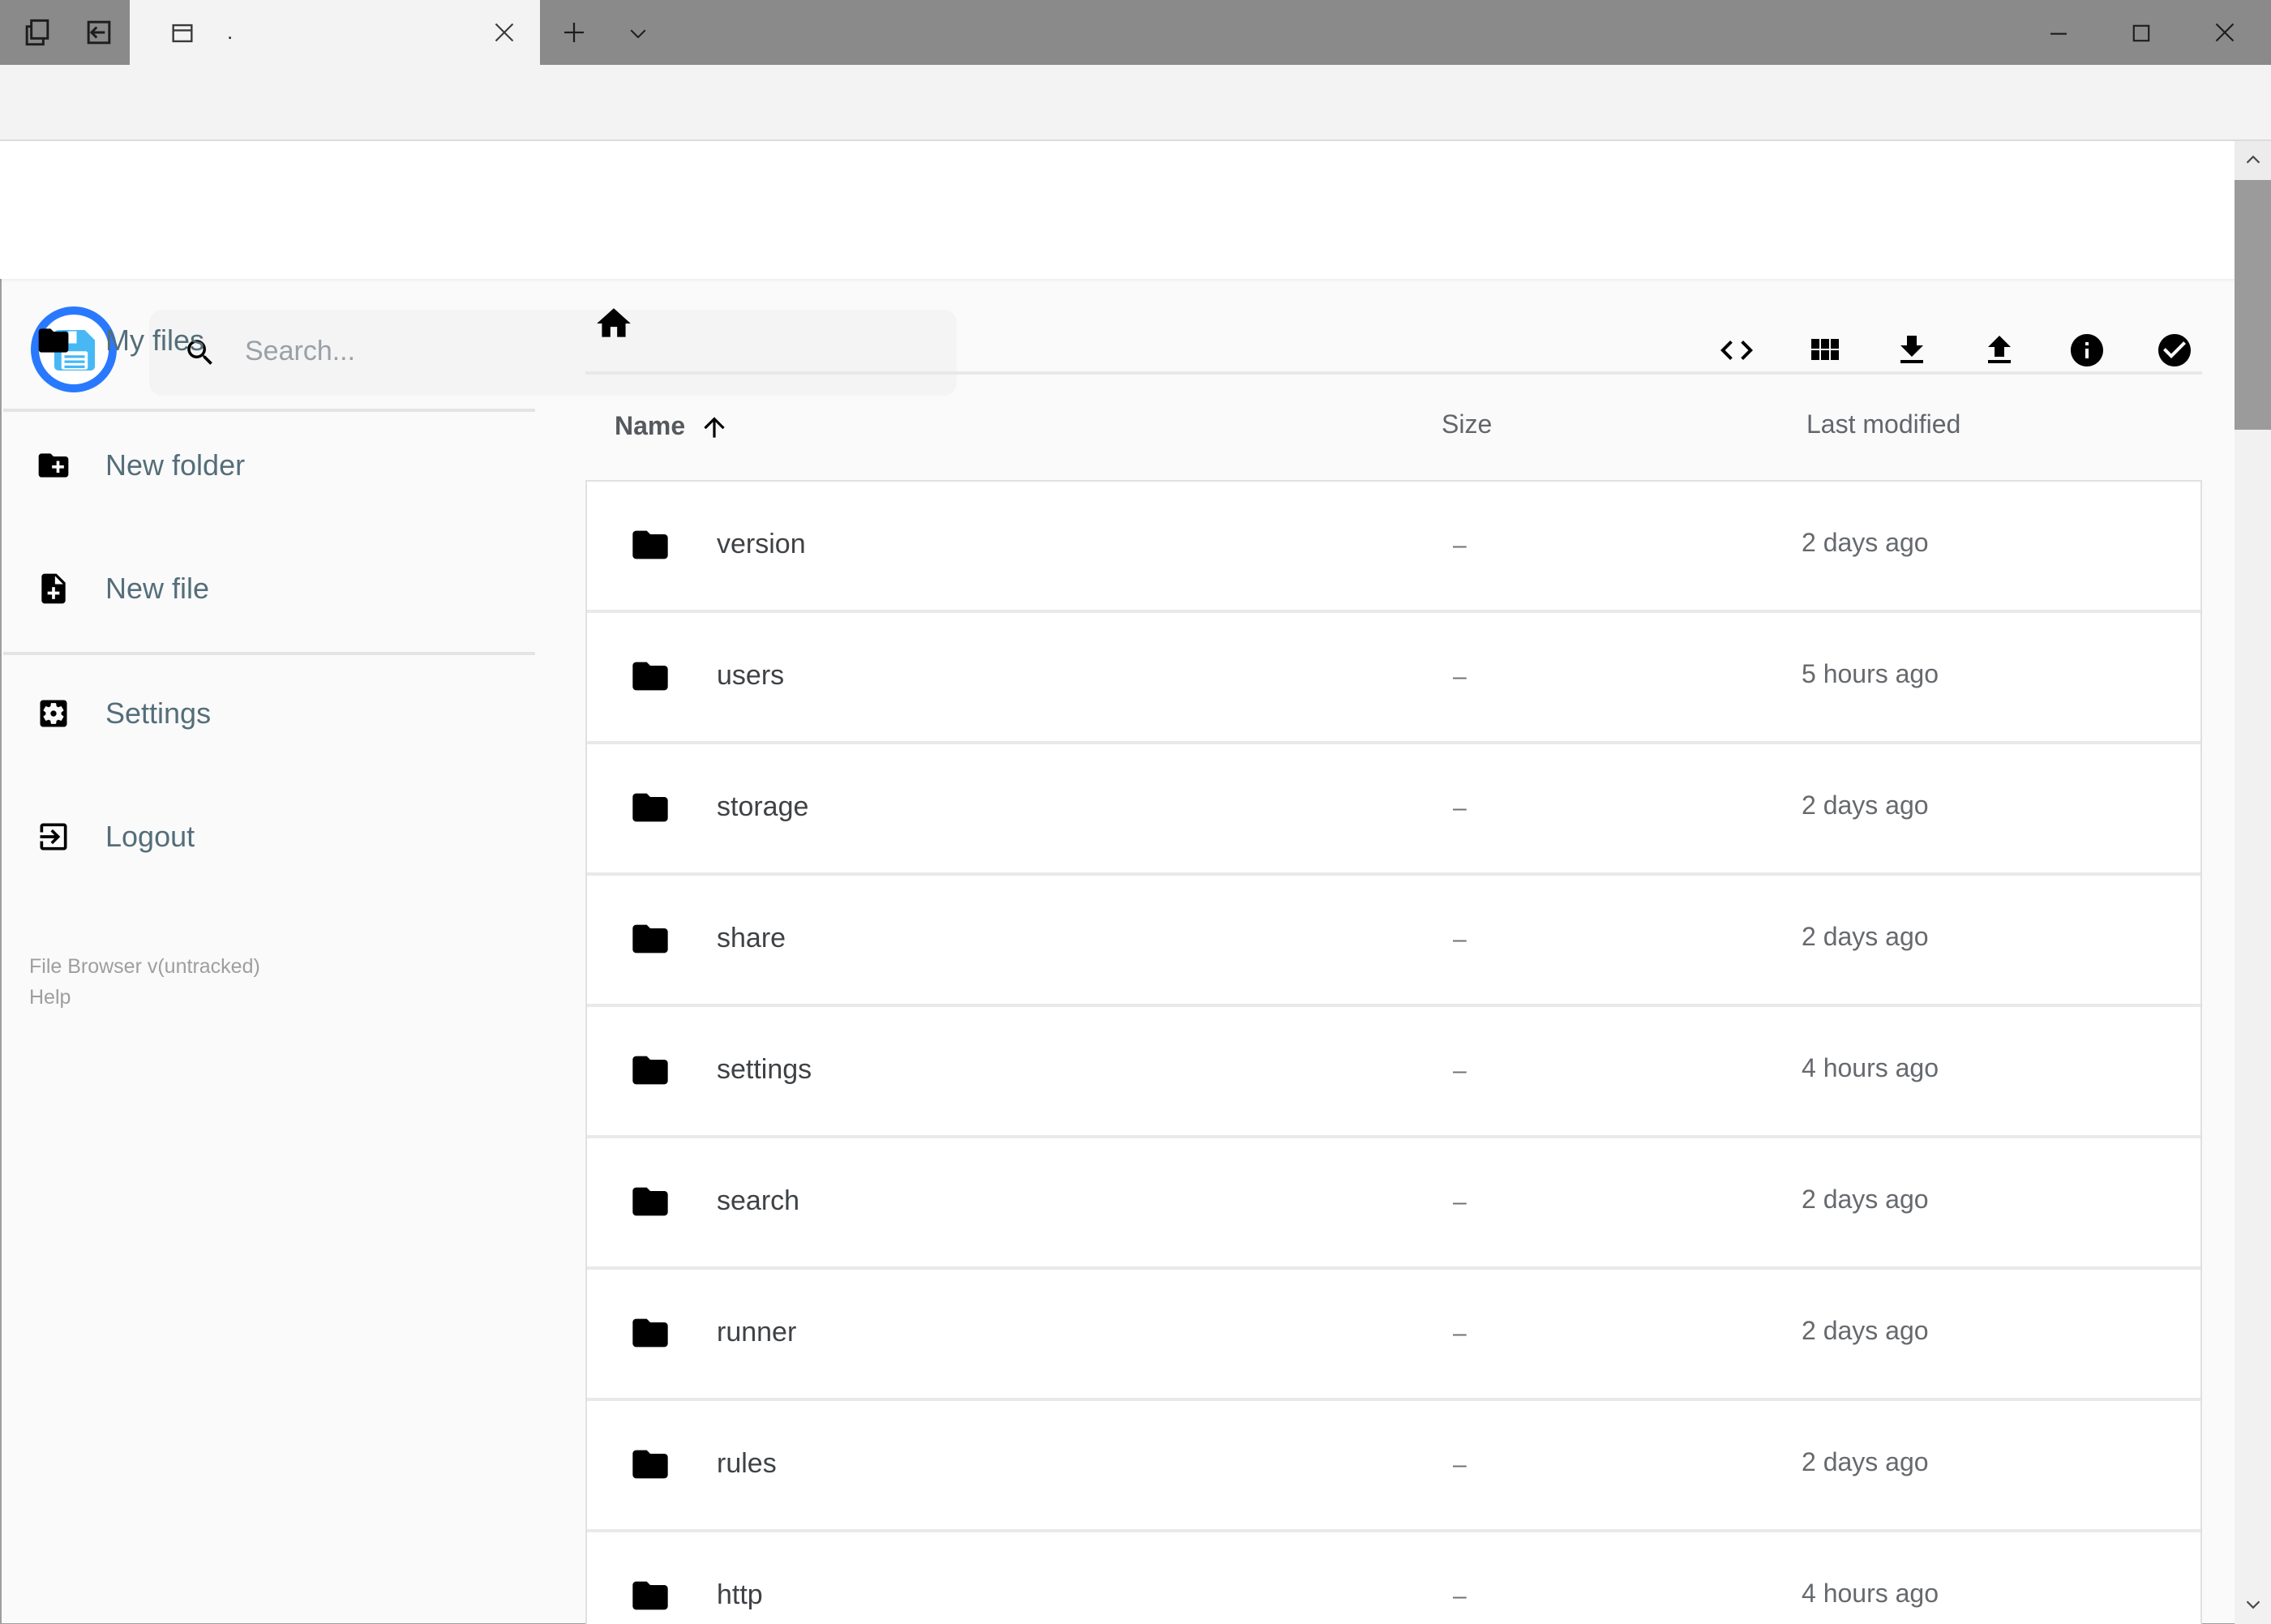 The width and height of the screenshot is (2271, 1624). I want to click on sidebar-item-label: Logout, so click(150, 836).